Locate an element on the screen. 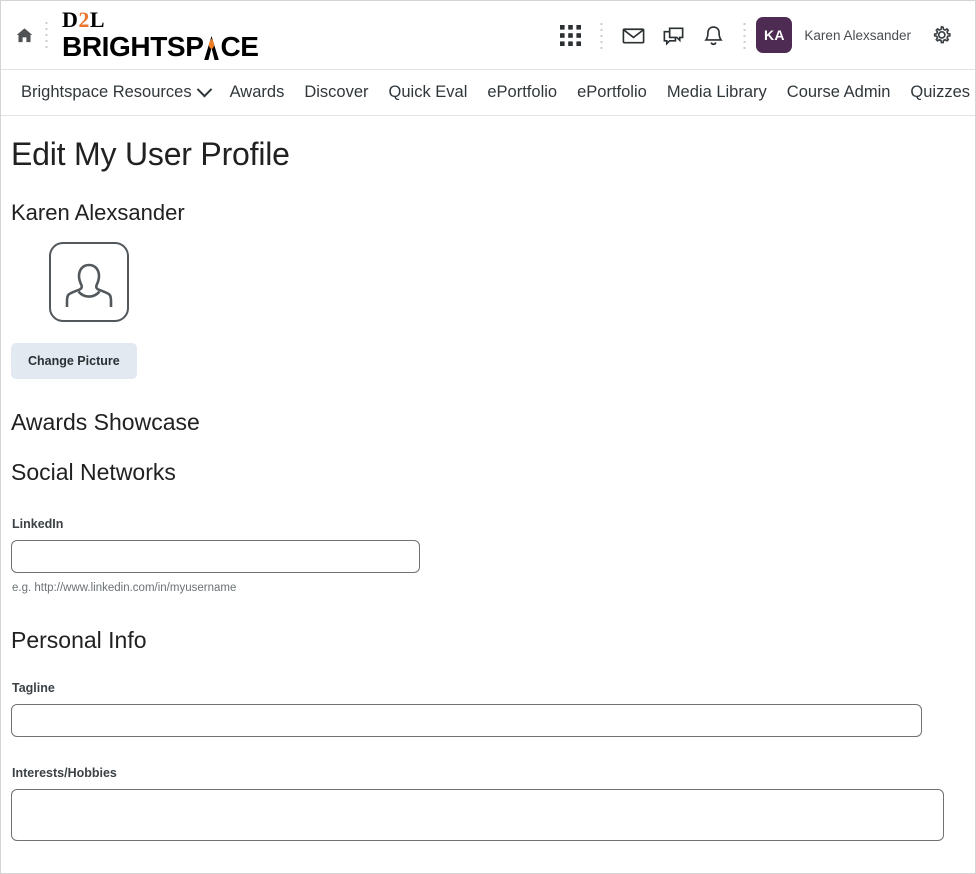 The height and width of the screenshot is (874, 976). nav-item-media-library: Media Library is located at coordinates (717, 92).